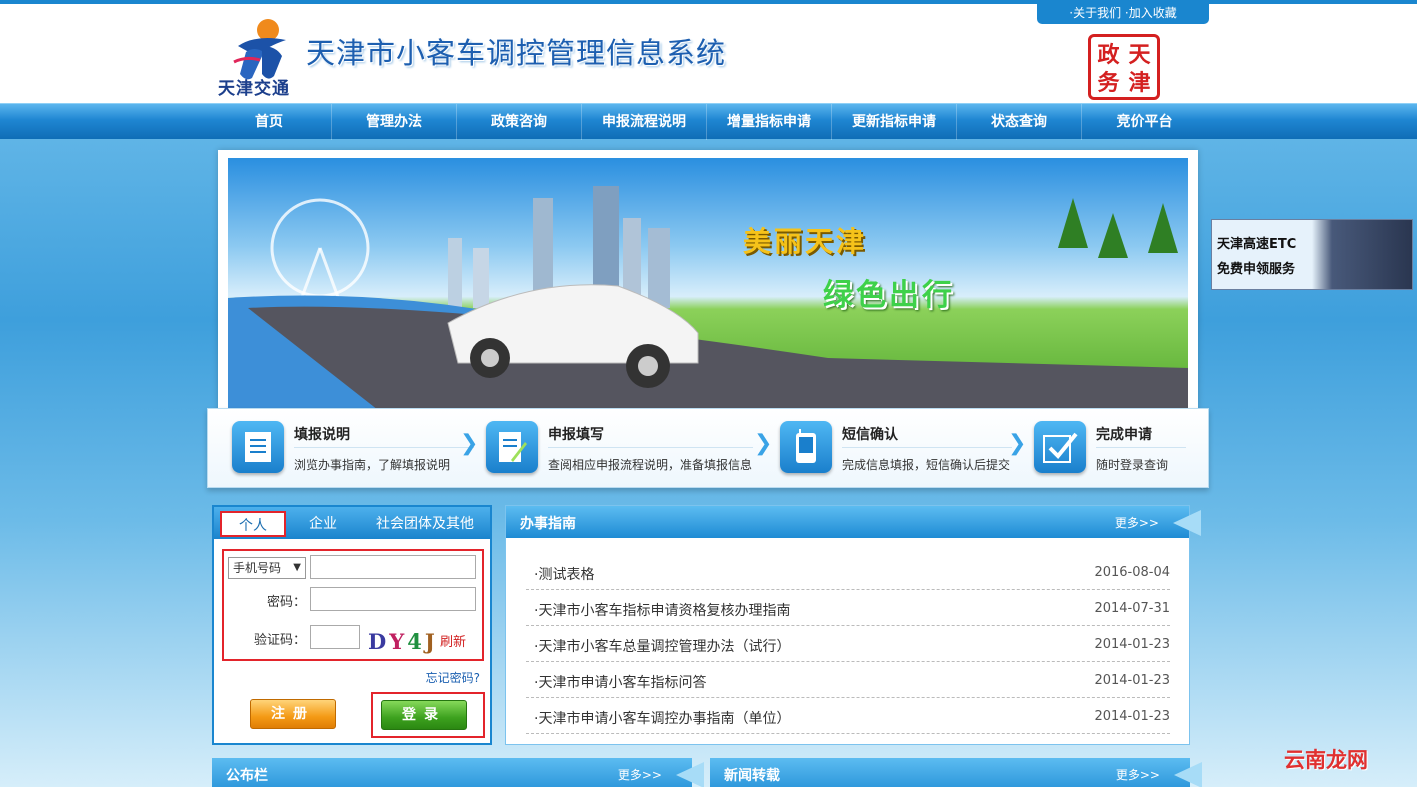 The height and width of the screenshot is (787, 1417). What do you see at coordinates (752, 776) in the screenshot?
I see `news-title: 新闻转载` at bounding box center [752, 776].